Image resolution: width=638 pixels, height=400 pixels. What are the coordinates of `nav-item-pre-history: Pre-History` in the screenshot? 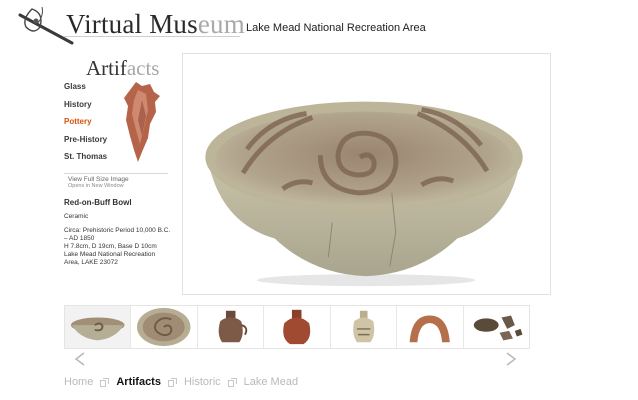 It's located at (85, 144).